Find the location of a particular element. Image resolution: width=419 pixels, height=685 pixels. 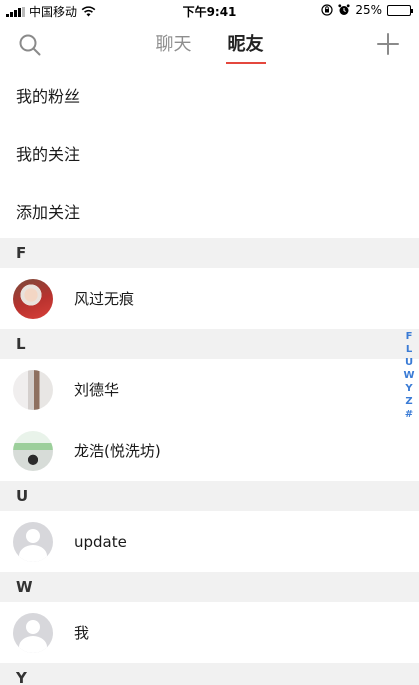

alarm-icon is located at coordinates (344, 9).